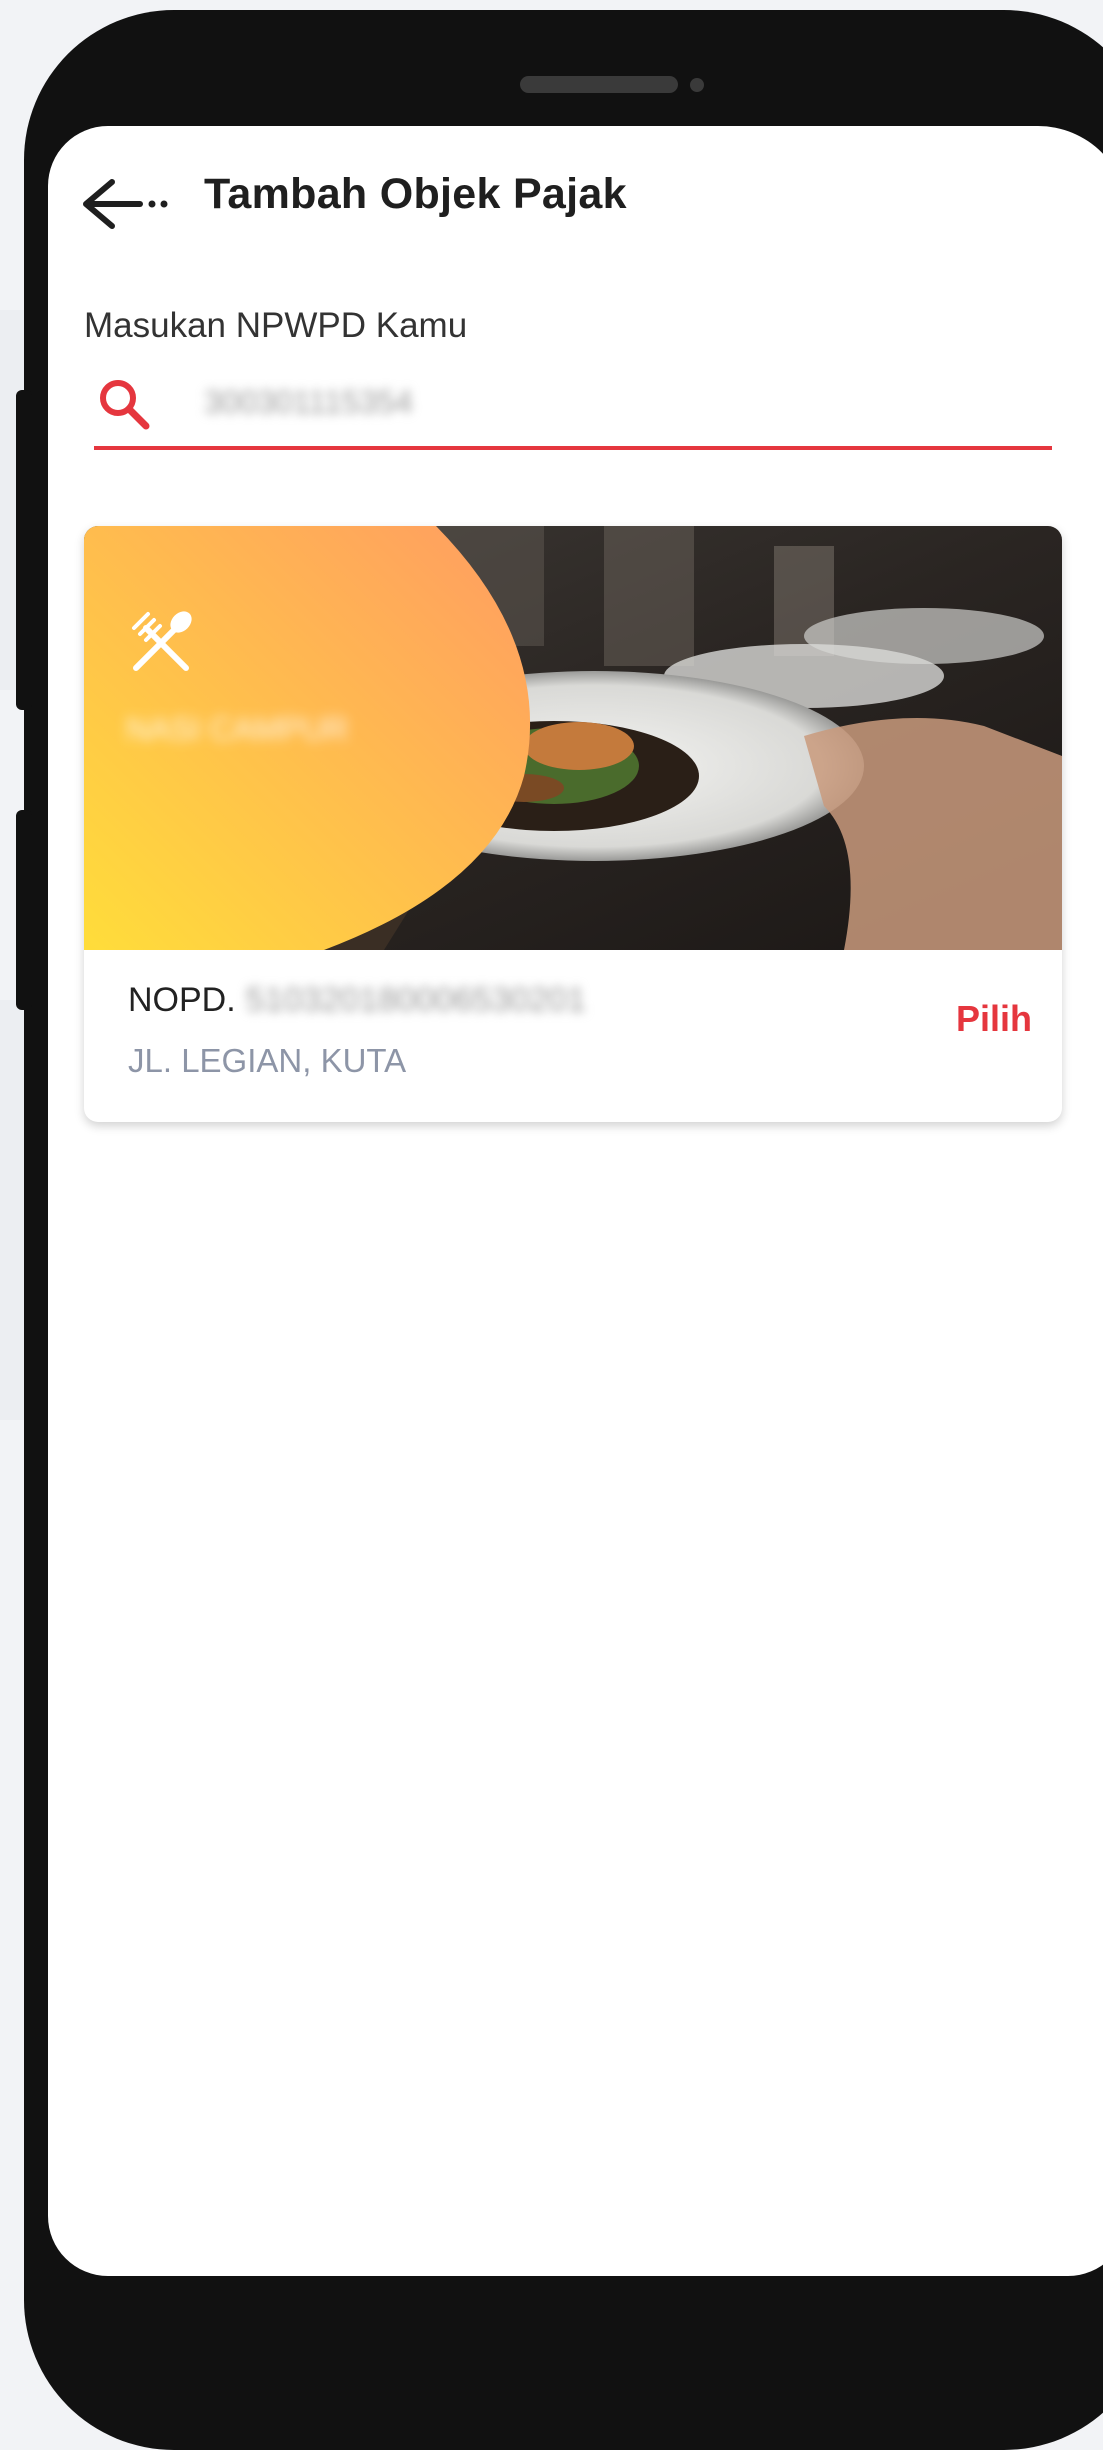 This screenshot has height=2450, width=1103. I want to click on address: JL. LEGIAN, KUTA, so click(267, 1060).